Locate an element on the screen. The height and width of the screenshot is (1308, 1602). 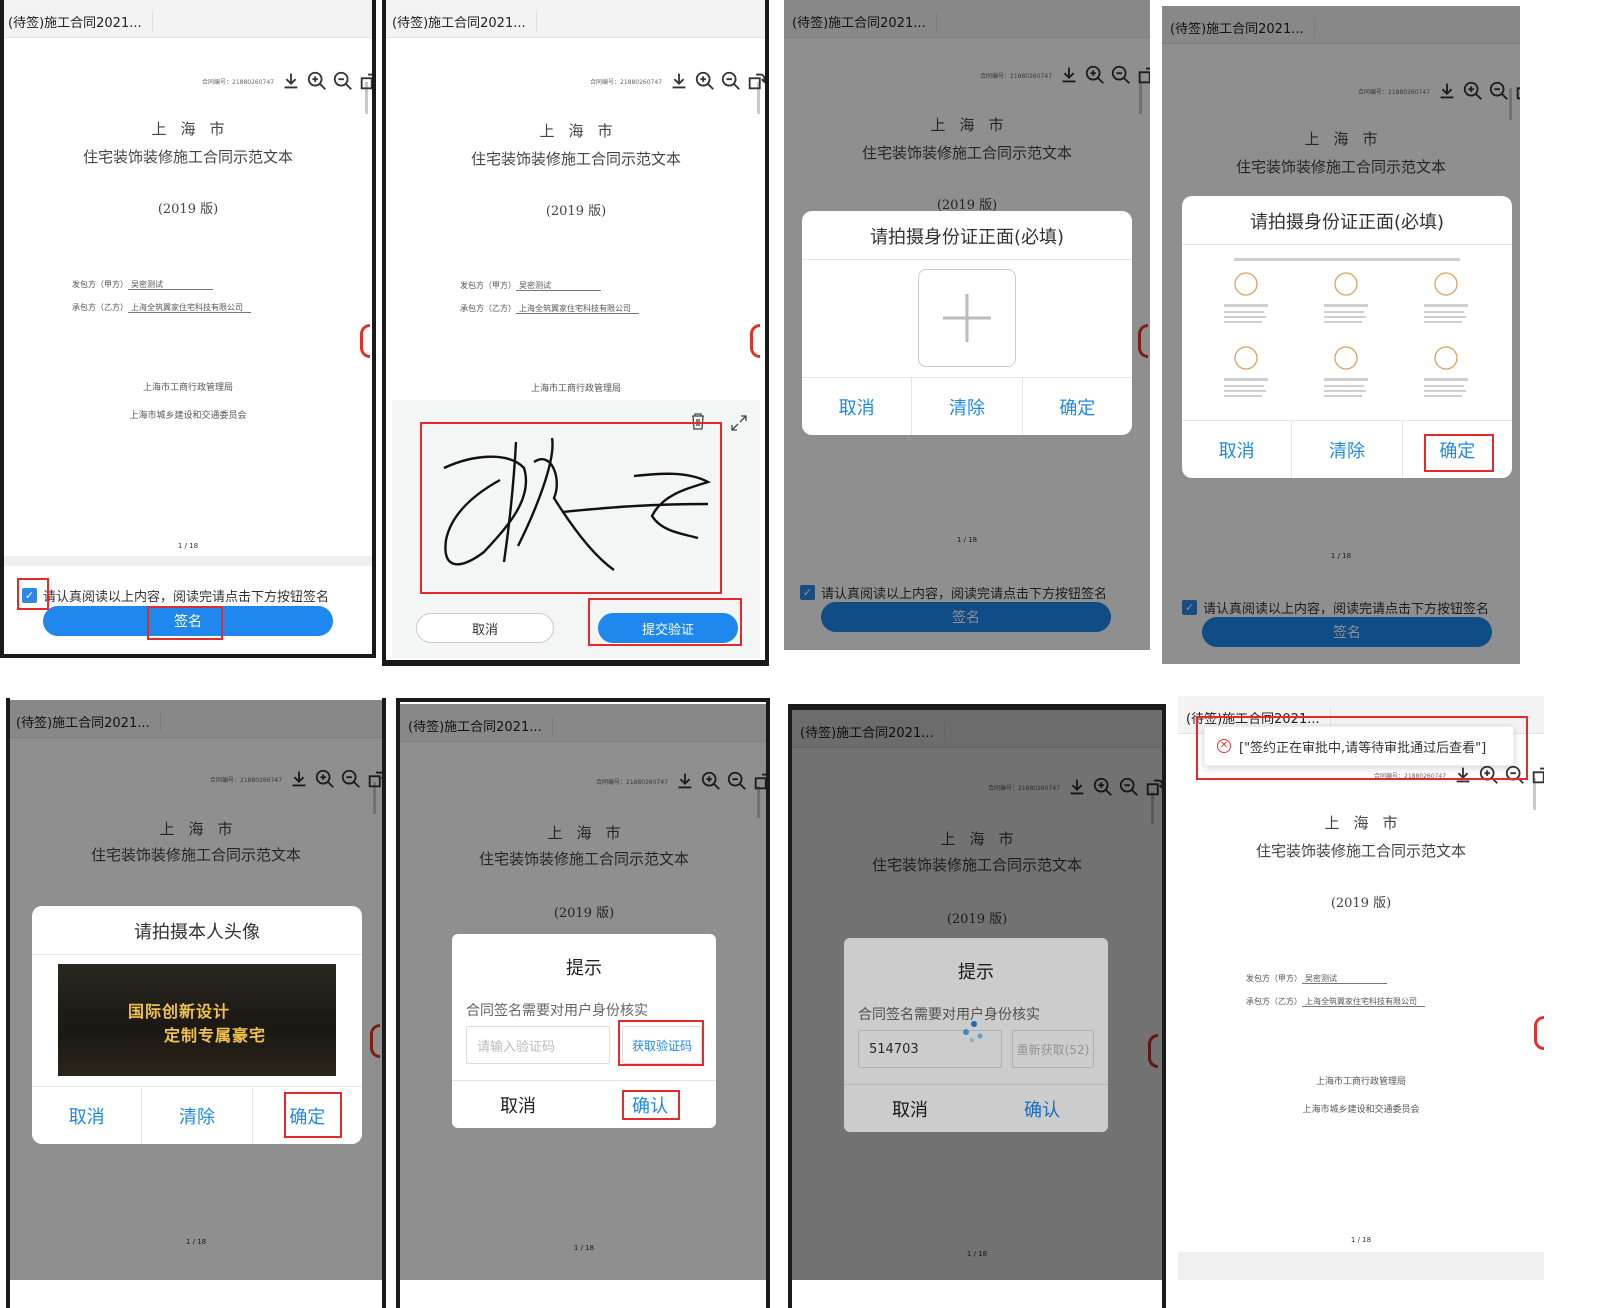
modal-title: 请拍摄本人头像 is located at coordinates (197, 930).